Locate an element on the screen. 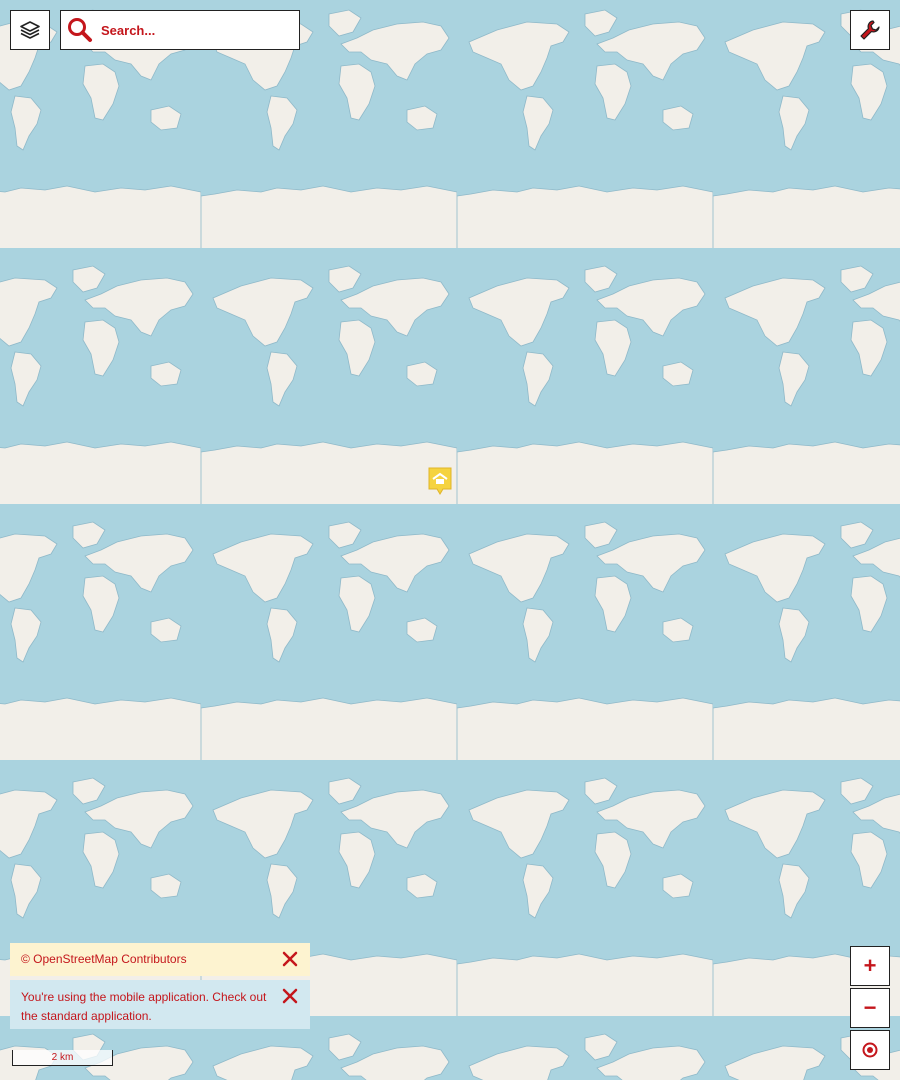 The width and height of the screenshot is (900, 1080). search-box is located at coordinates (180, 30).